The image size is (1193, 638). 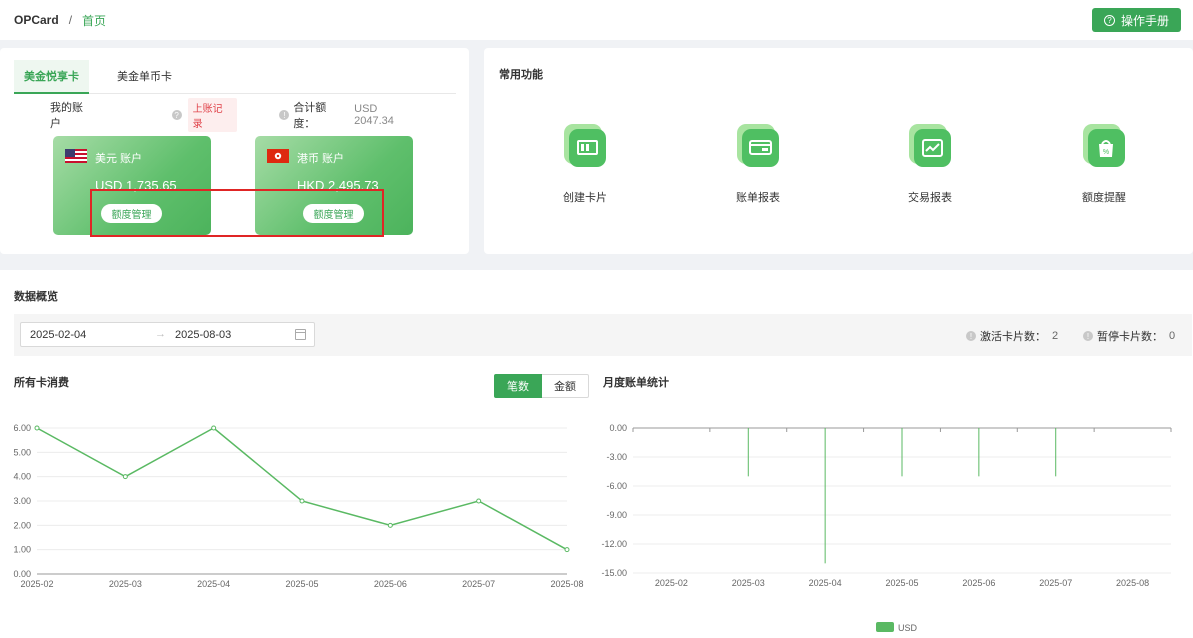 I want to click on quota-alert-button: % 额度提醒, so click(x=1104, y=167).